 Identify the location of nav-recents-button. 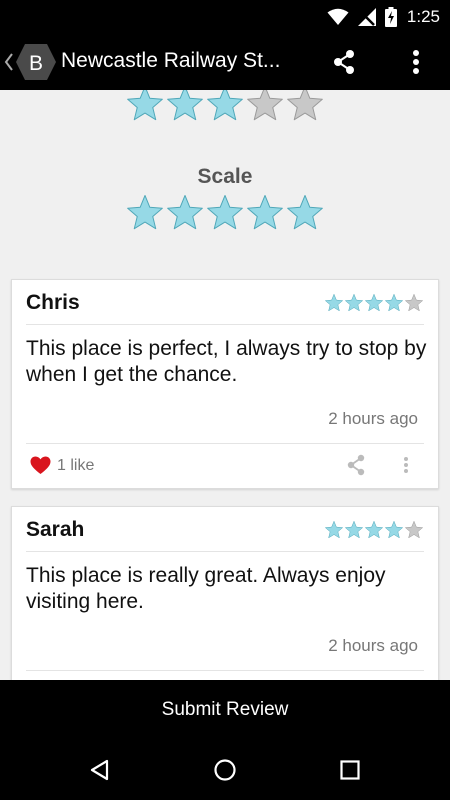
(350, 770).